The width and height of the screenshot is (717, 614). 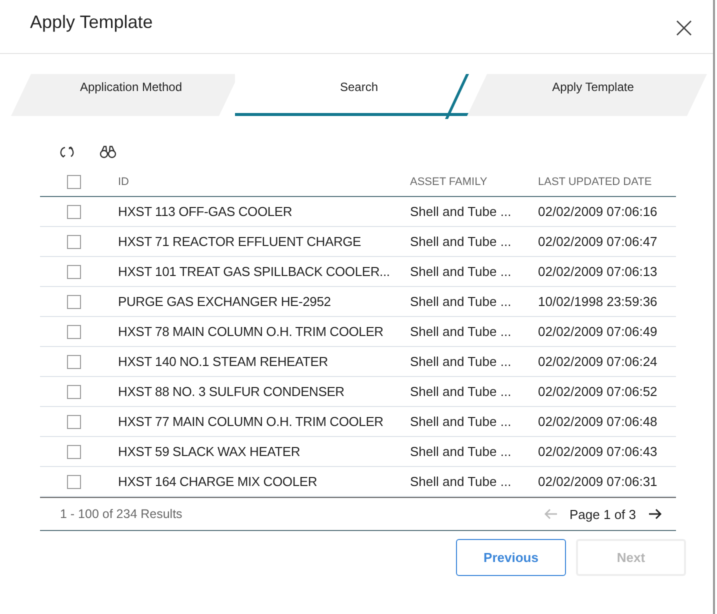 What do you see at coordinates (598, 421) in the screenshot?
I see `table-cell-text: 02/02/2009 07:06:48` at bounding box center [598, 421].